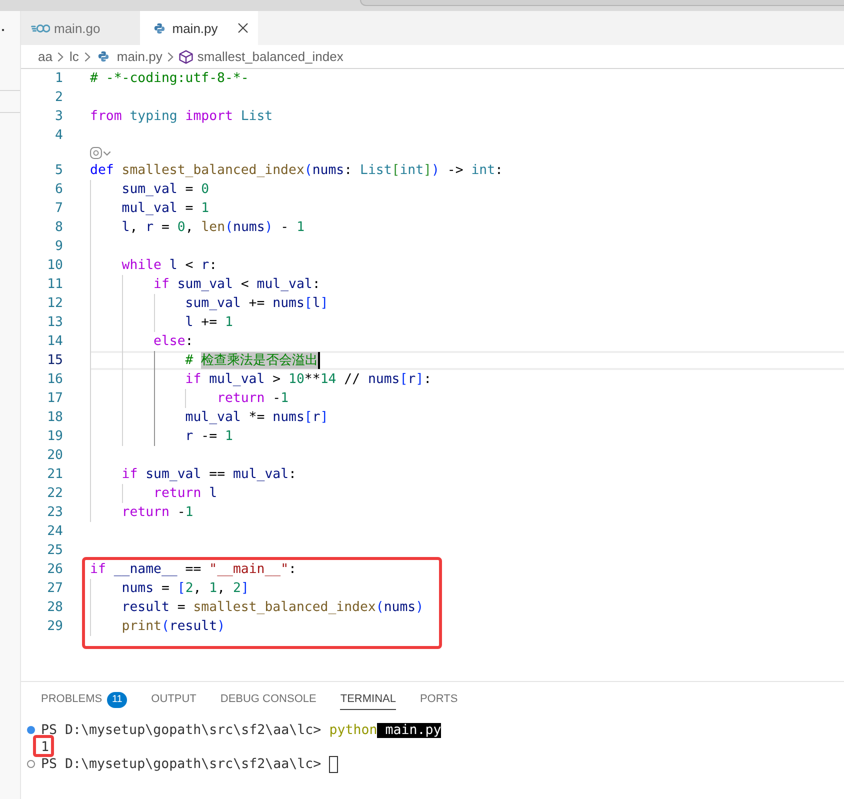  Describe the element at coordinates (55, 361) in the screenshot. I see `line-number: 15` at that location.